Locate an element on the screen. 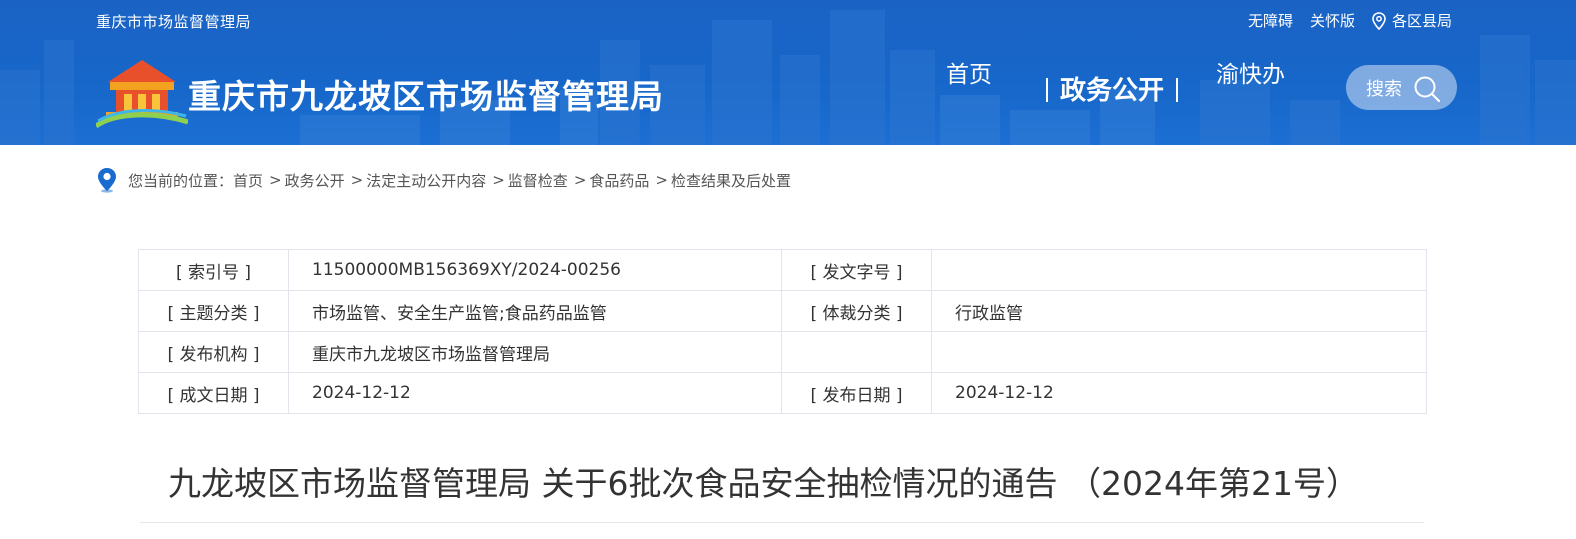 This screenshot has height=539, width=1576. topic-value: 市场监管、安全生产监管;食品药品监管 is located at coordinates (535, 311).